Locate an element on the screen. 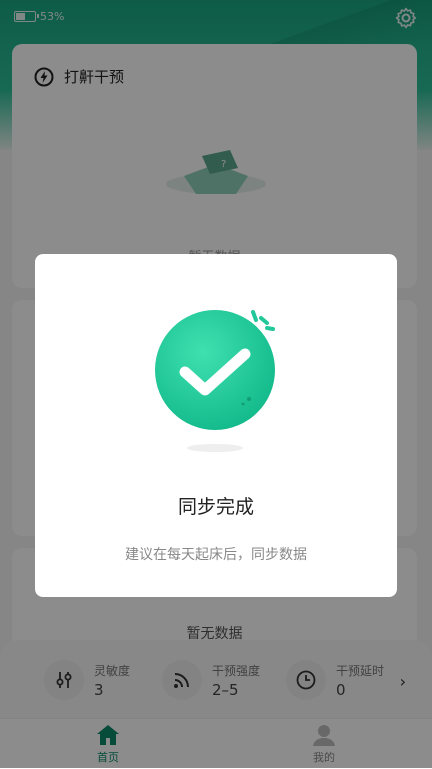 This screenshot has width=432, height=769. dialog-title: 同步完成 is located at coordinates (215, 507).